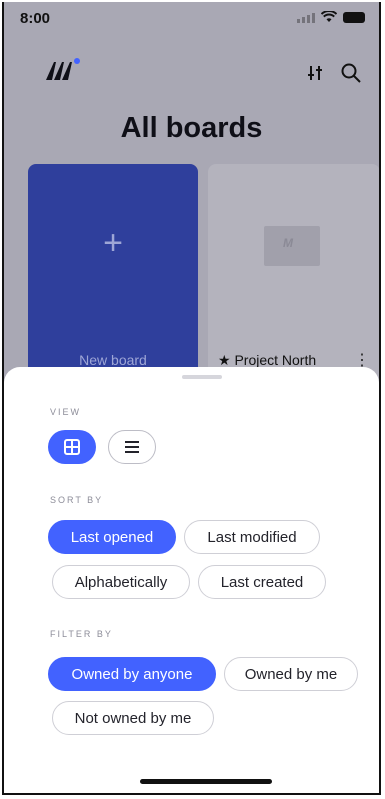 This screenshot has width=385, height=799. What do you see at coordinates (113, 274) in the screenshot?
I see `new-board-card: + New board` at bounding box center [113, 274].